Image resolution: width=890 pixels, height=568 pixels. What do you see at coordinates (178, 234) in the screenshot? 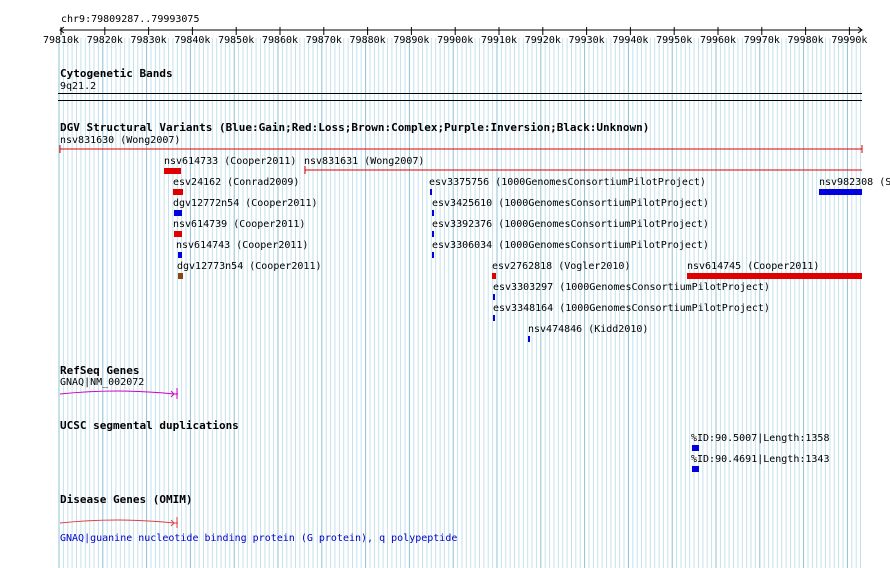
I see `dgv-feature-nsv614739` at bounding box center [178, 234].